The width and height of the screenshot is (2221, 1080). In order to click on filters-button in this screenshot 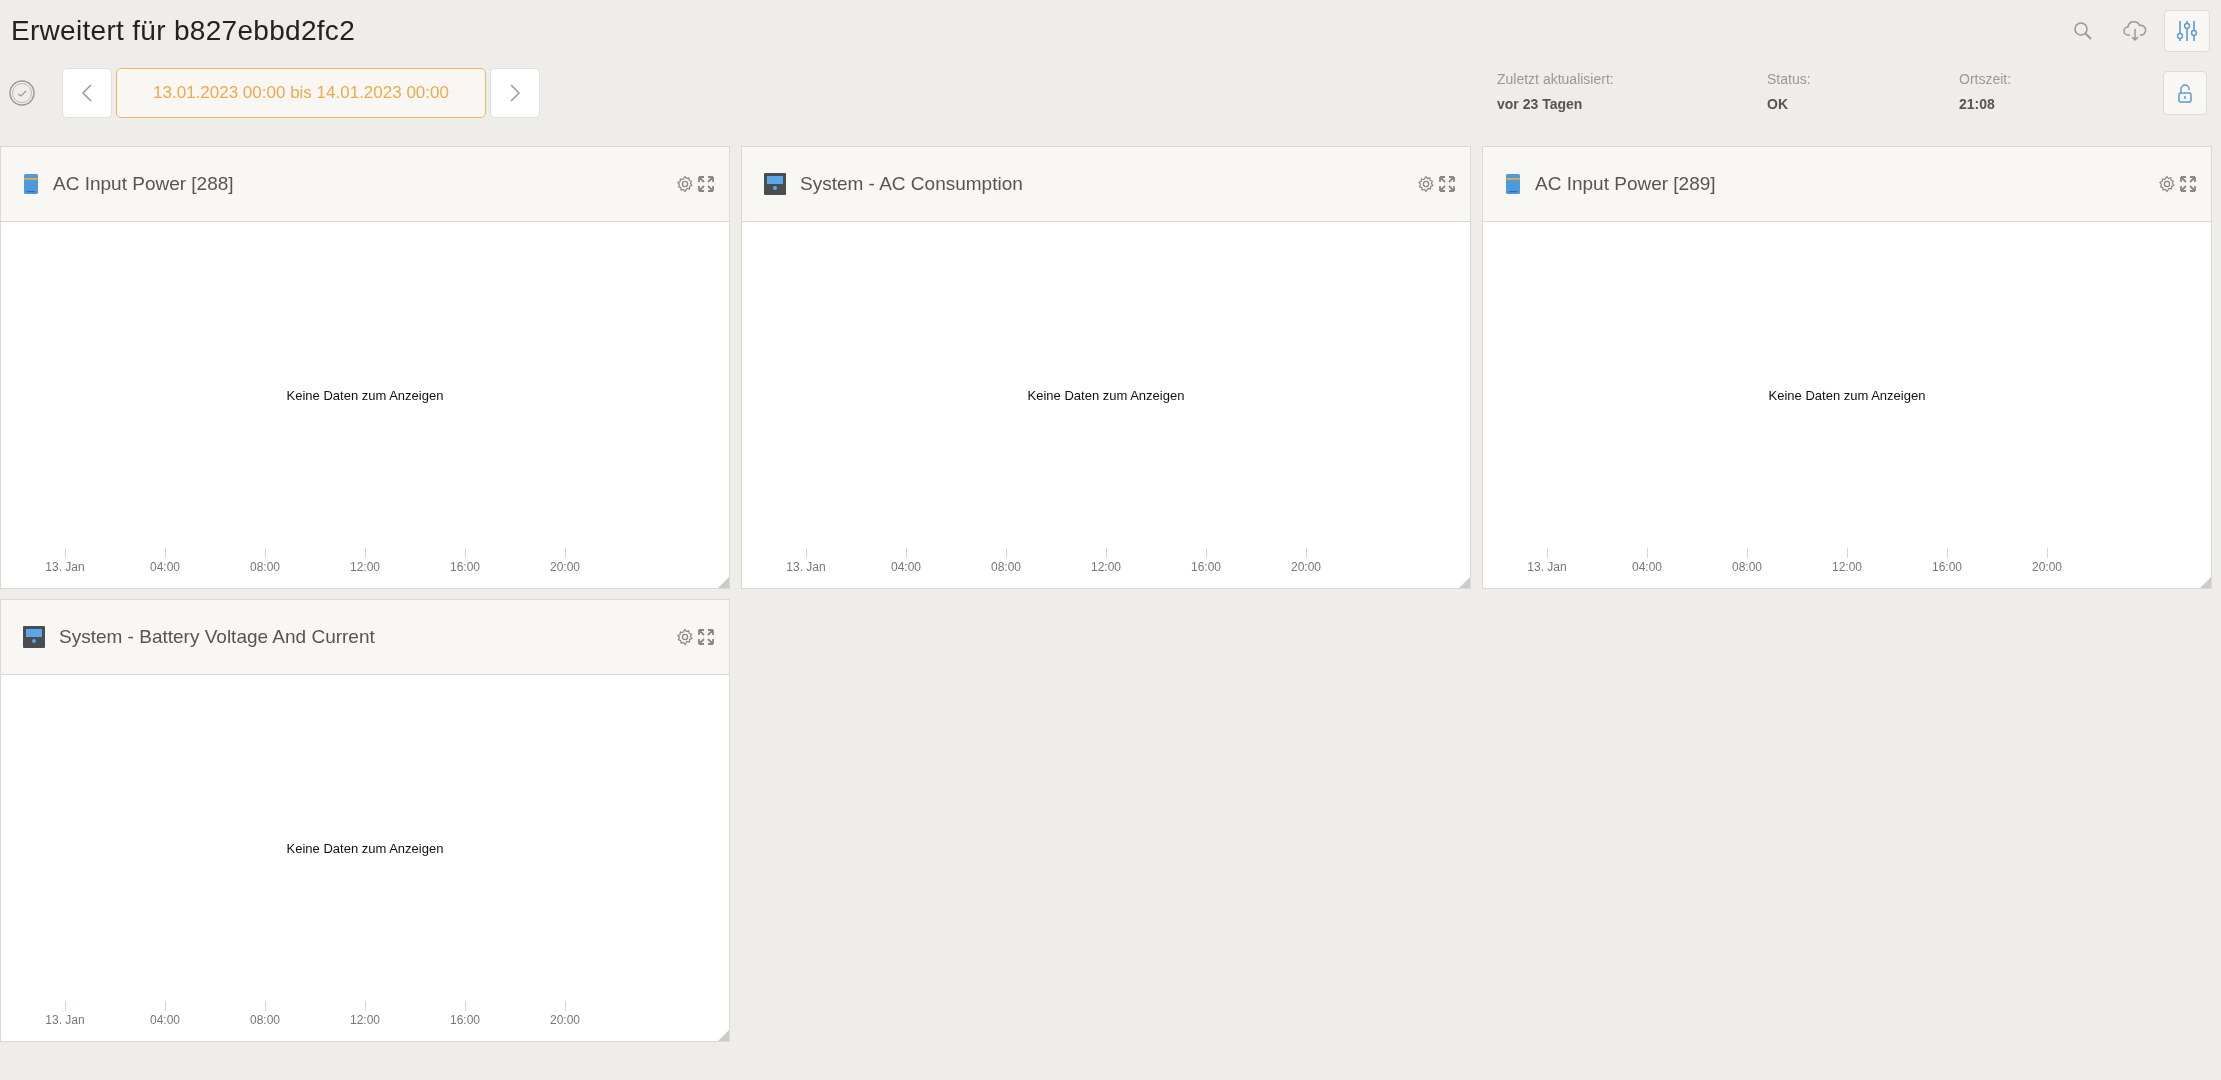, I will do `click(2187, 31)`.